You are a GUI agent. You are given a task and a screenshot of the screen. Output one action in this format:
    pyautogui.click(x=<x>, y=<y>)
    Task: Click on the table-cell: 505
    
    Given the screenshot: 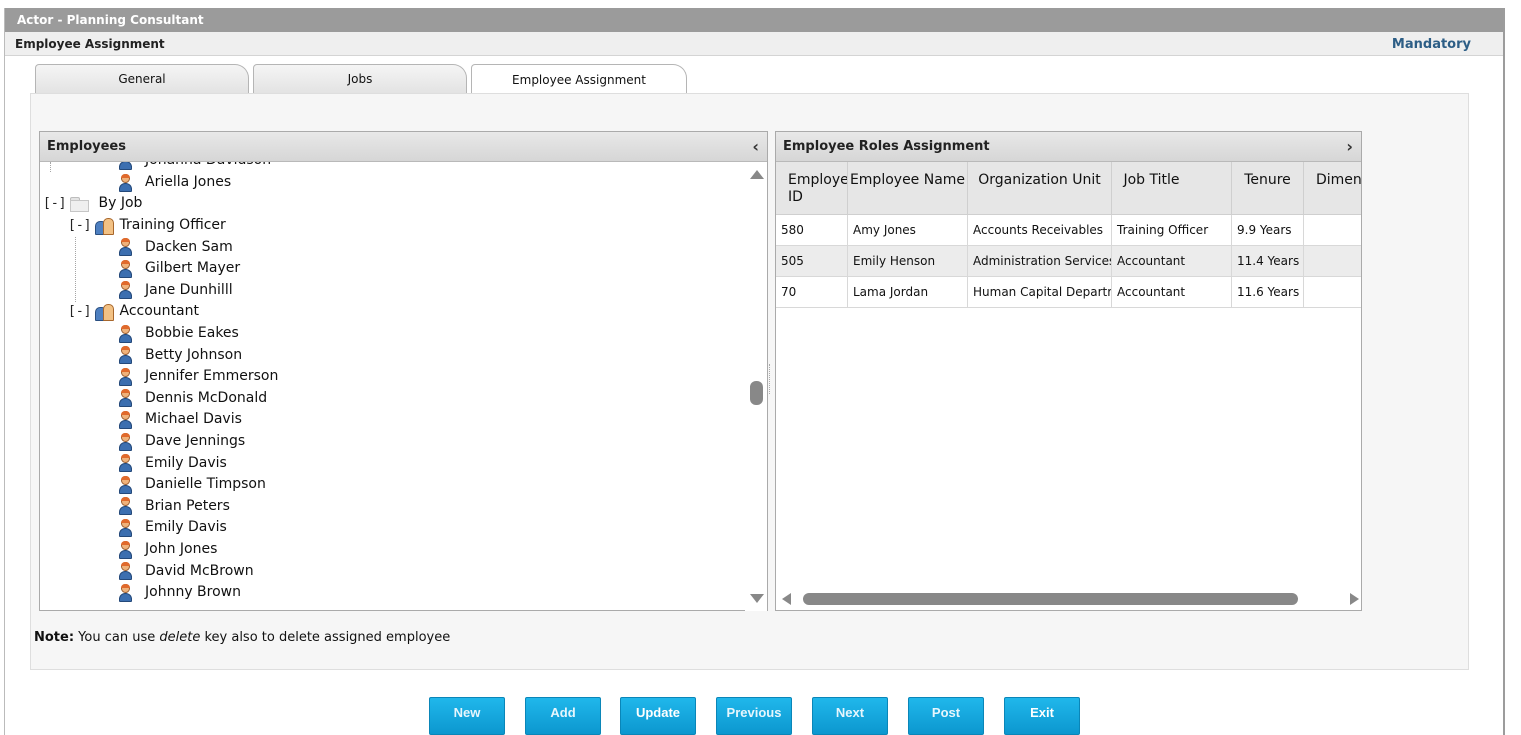 What is the action you would take?
    pyautogui.click(x=812, y=261)
    